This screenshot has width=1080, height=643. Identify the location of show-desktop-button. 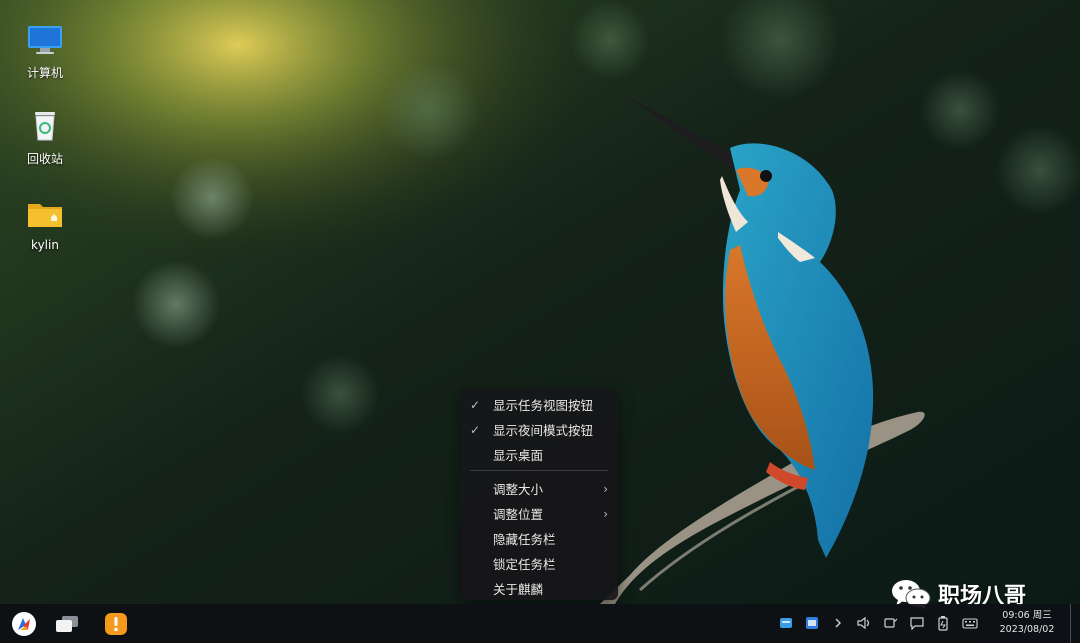
(1075, 623).